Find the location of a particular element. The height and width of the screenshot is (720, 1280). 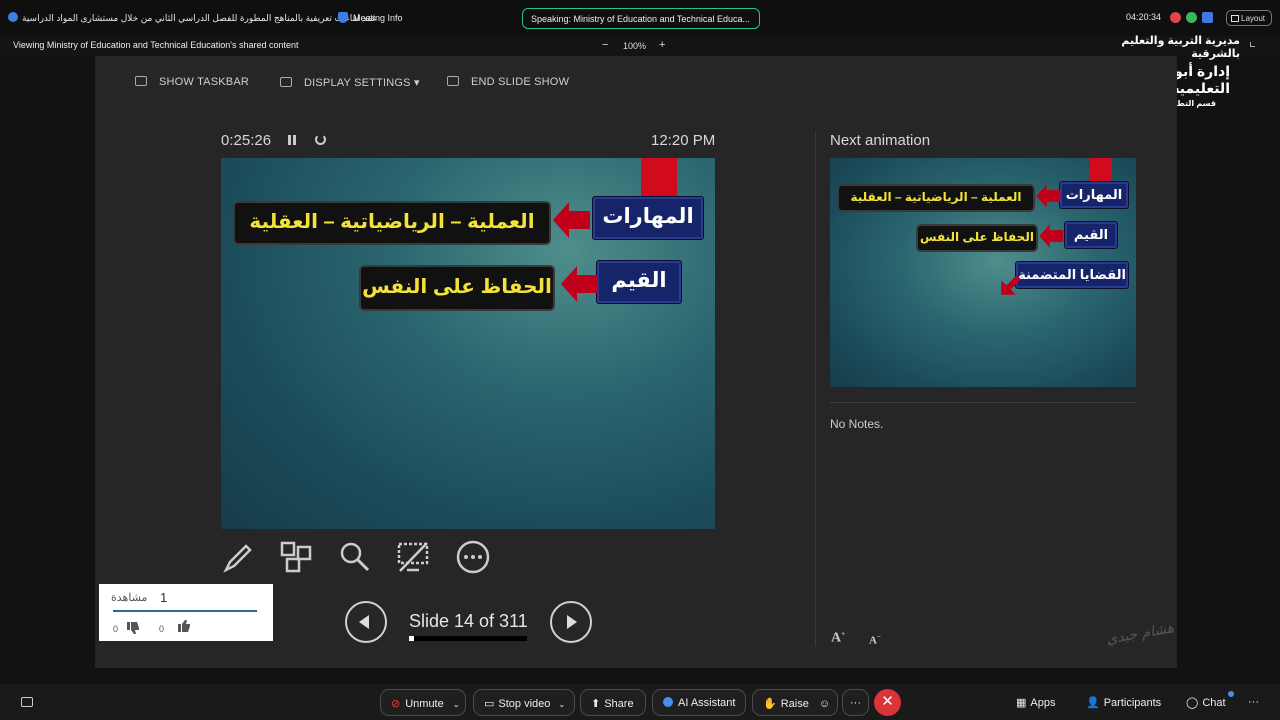

skills-value: العملية – الرياضياتية – العقلية is located at coordinates (392, 223).